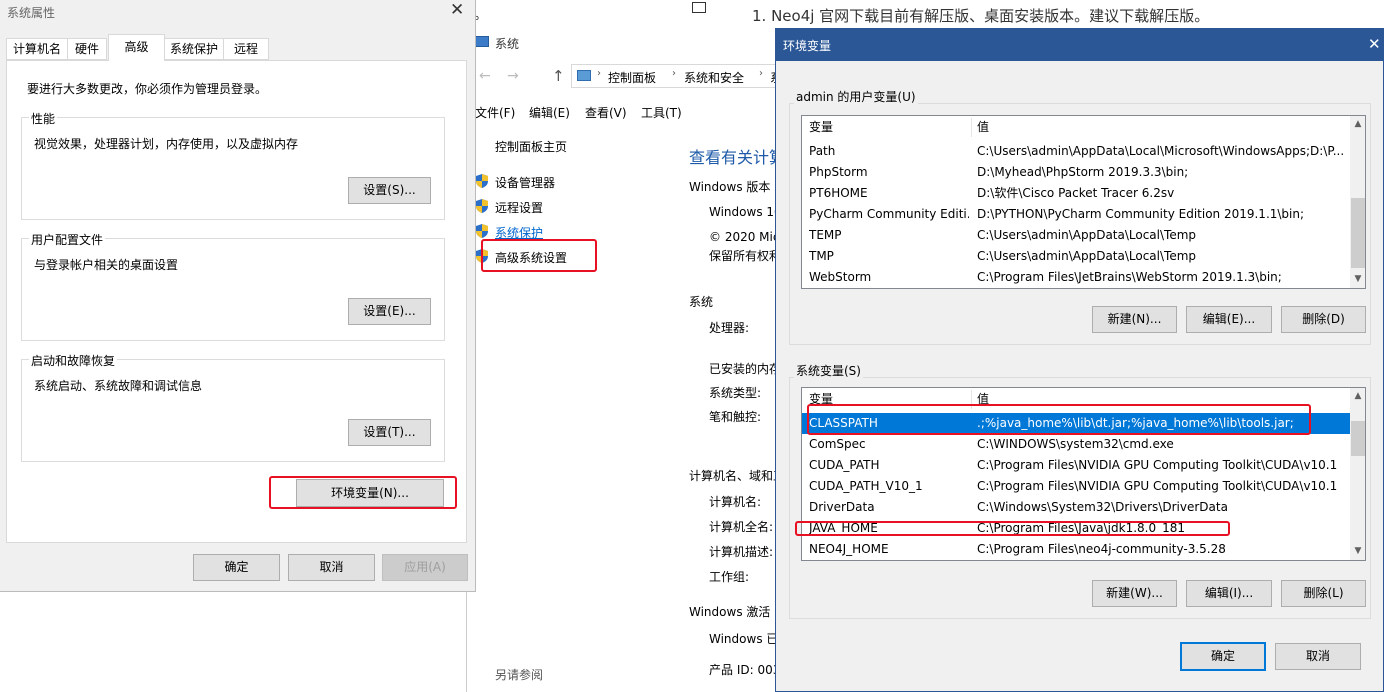  Describe the element at coordinates (1083, 172) in the screenshot. I see `variable-value: D:\Myhead\PhpStorm 2019.3.3\bin;` at that location.